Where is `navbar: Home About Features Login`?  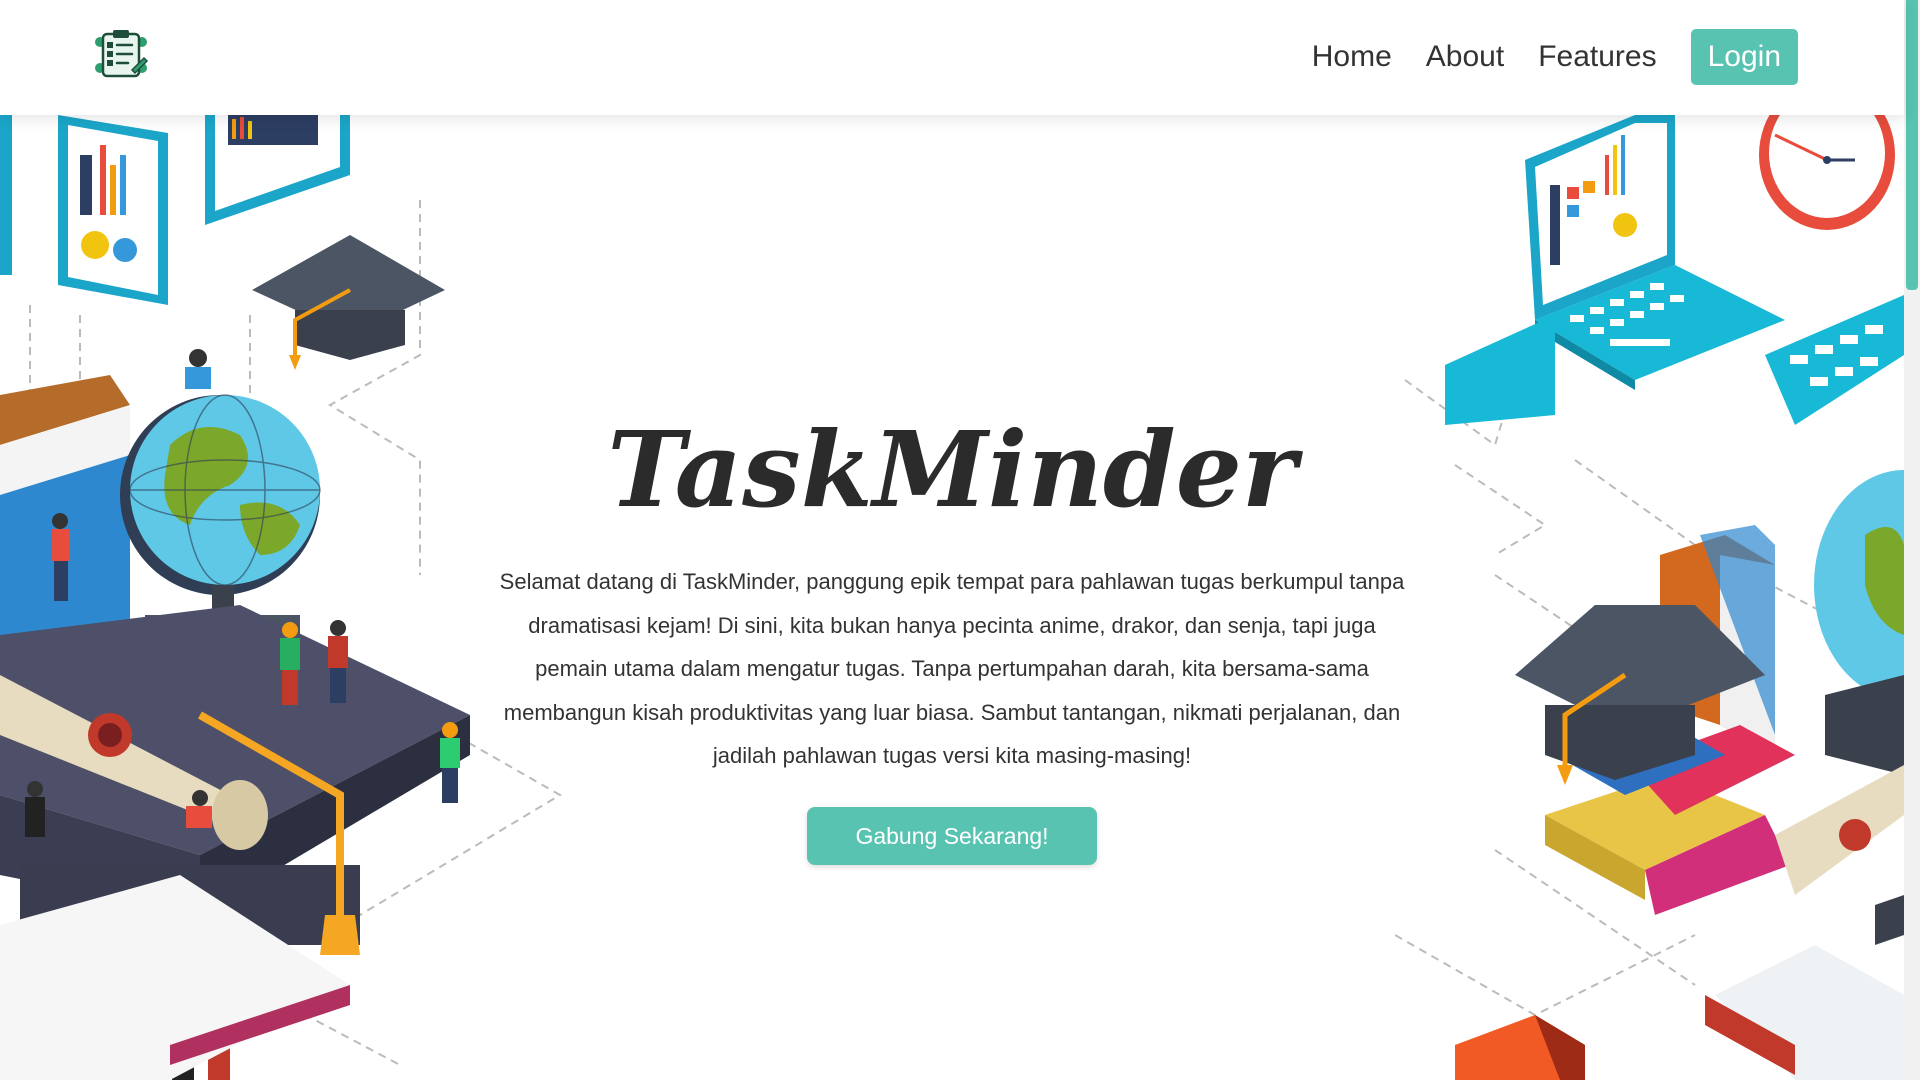
navbar: Home About Features Login is located at coordinates (952, 57).